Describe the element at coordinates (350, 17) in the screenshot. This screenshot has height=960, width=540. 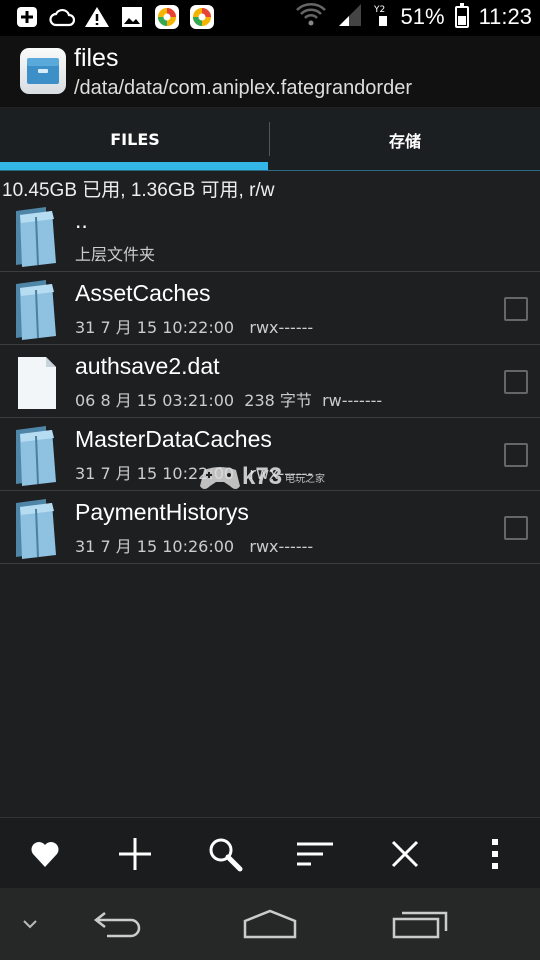
I see `signal-icon` at that location.